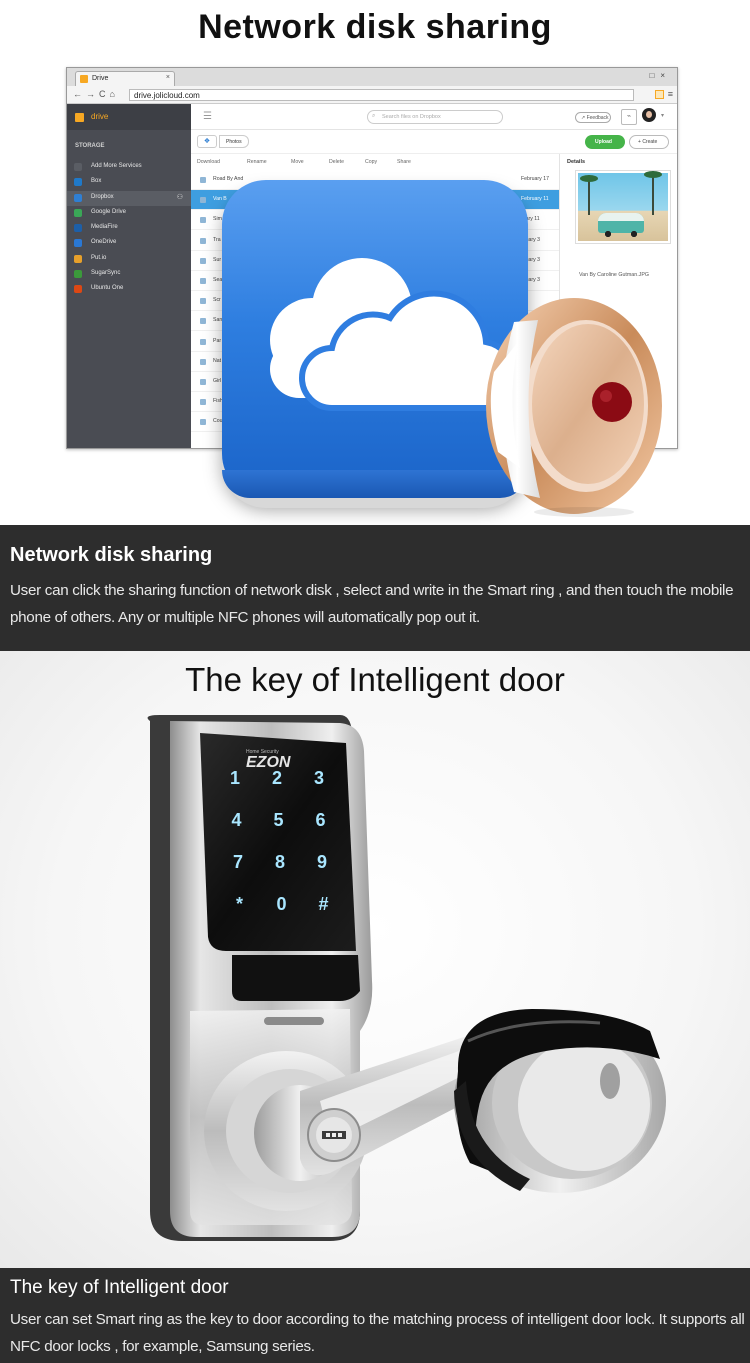  Describe the element at coordinates (593, 117) in the screenshot. I see `feedback-button: ↗ Feedback` at that location.